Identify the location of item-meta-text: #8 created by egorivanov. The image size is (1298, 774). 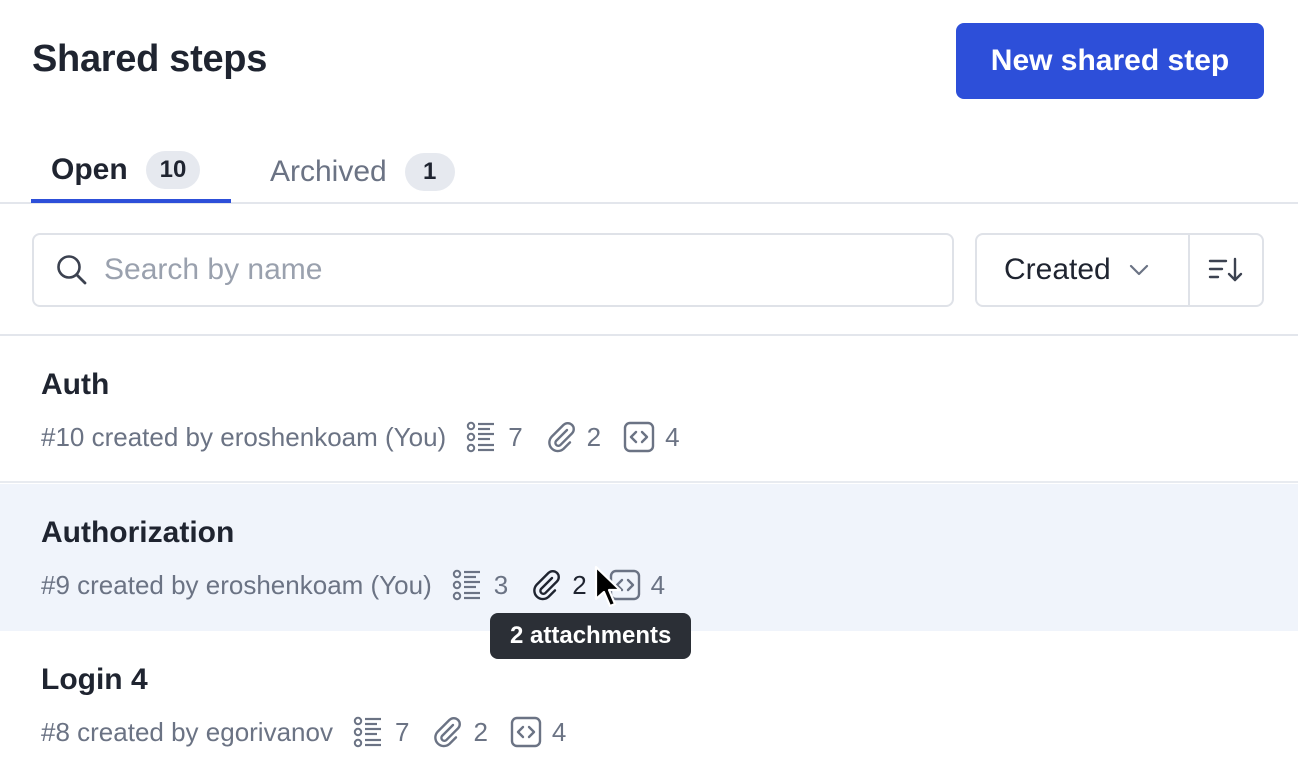
(187, 731).